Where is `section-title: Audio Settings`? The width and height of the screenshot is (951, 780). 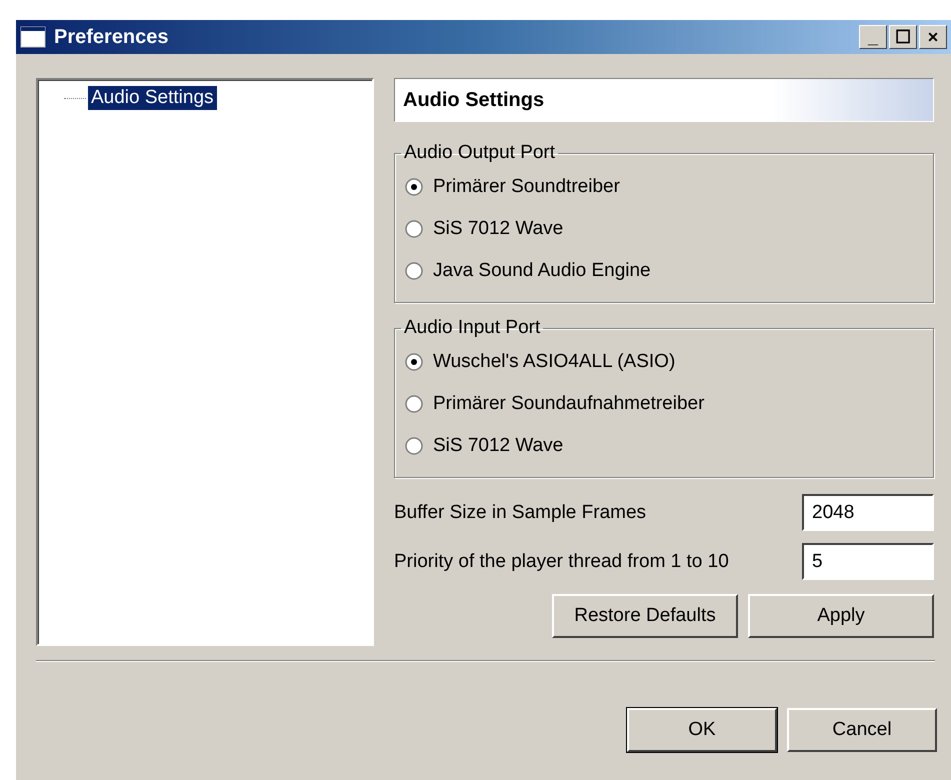 section-title: Audio Settings is located at coordinates (473, 100).